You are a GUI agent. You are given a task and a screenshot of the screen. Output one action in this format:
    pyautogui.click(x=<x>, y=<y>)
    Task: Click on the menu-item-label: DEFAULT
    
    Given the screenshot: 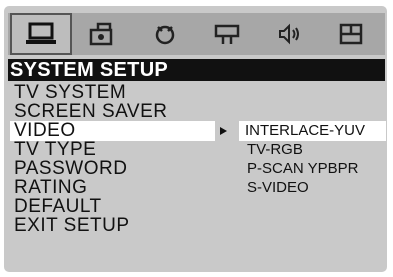 What is the action you would take?
    pyautogui.click(x=58, y=206)
    